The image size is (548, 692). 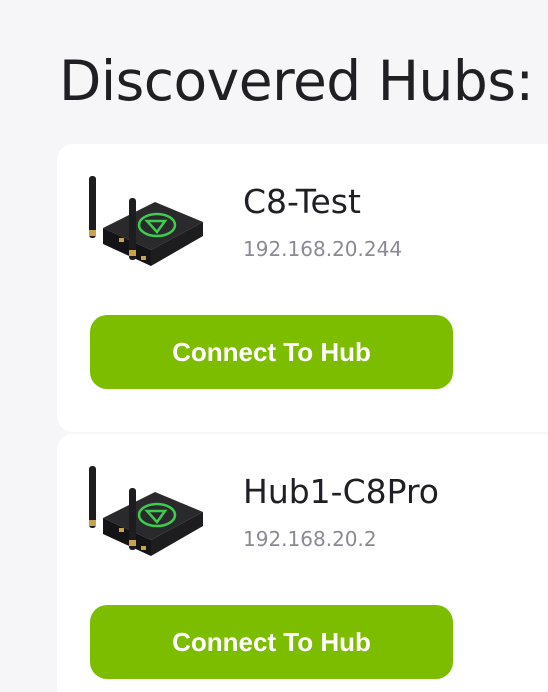 What do you see at coordinates (302, 201) in the screenshot?
I see `hub-name: C8-Test` at bounding box center [302, 201].